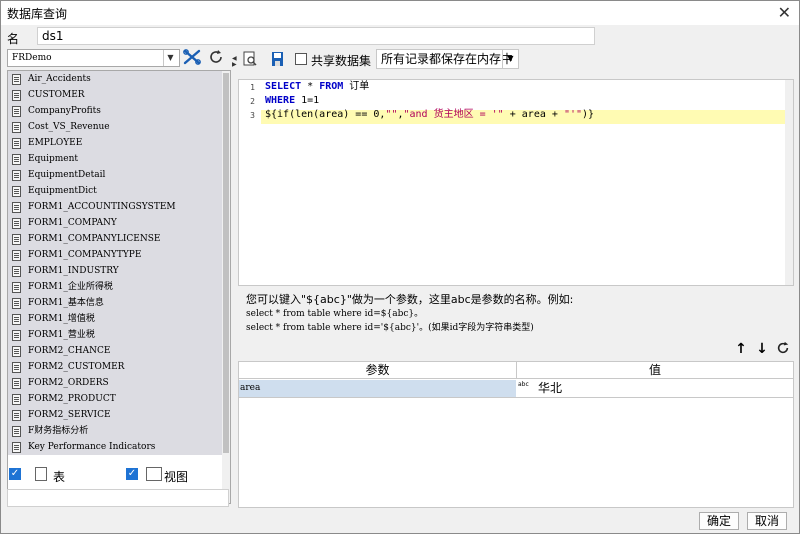 The height and width of the screenshot is (534, 800). What do you see at coordinates (377, 370) in the screenshot?
I see `param-name-header: 参数` at bounding box center [377, 370].